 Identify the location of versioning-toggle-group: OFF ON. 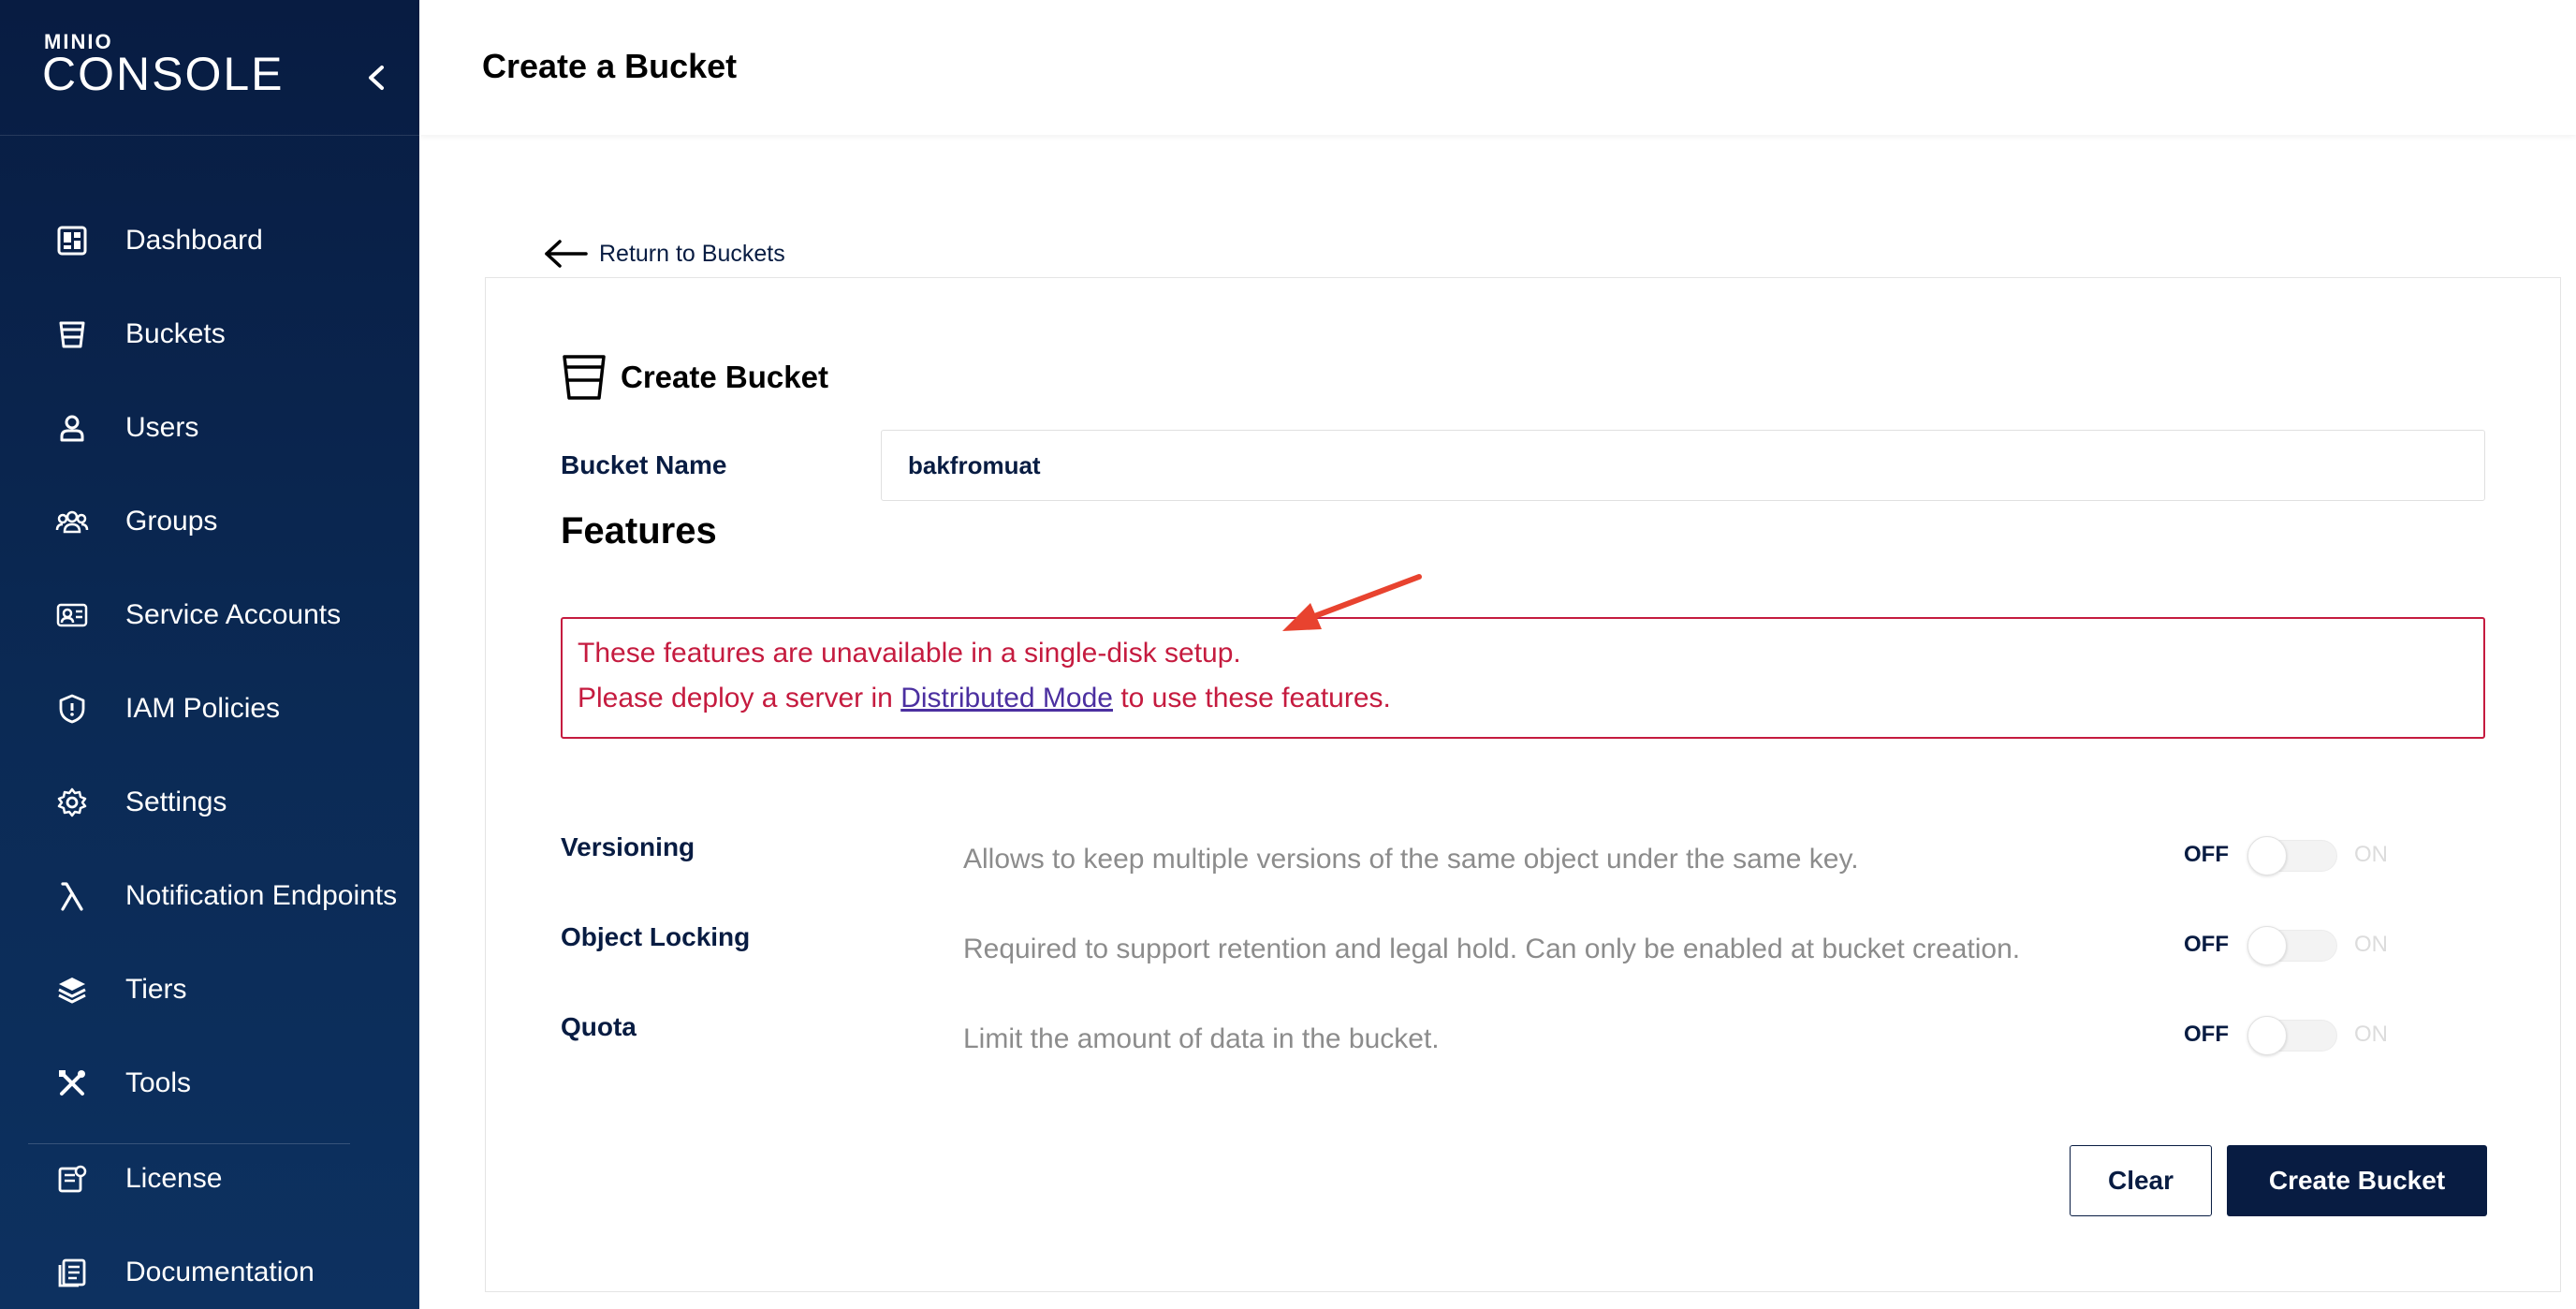
(2286, 855).